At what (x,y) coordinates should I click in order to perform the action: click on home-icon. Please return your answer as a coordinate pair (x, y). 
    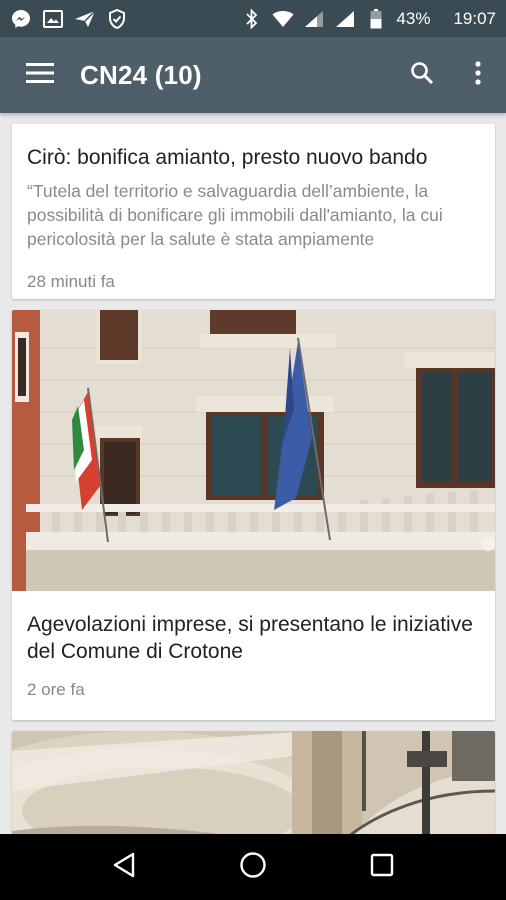
    Looking at the image, I should click on (253, 867).